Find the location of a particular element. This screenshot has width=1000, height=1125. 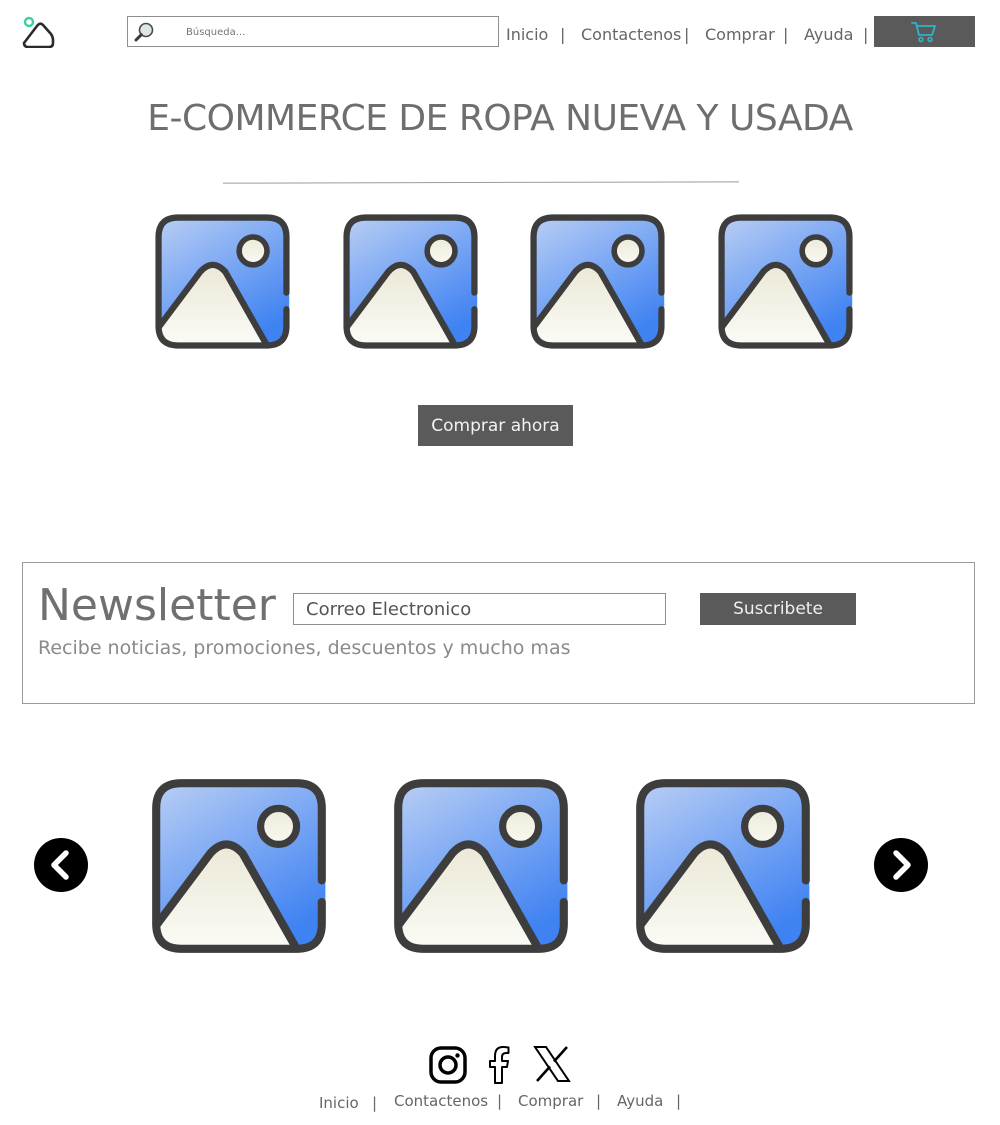

divider is located at coordinates (481, 182).